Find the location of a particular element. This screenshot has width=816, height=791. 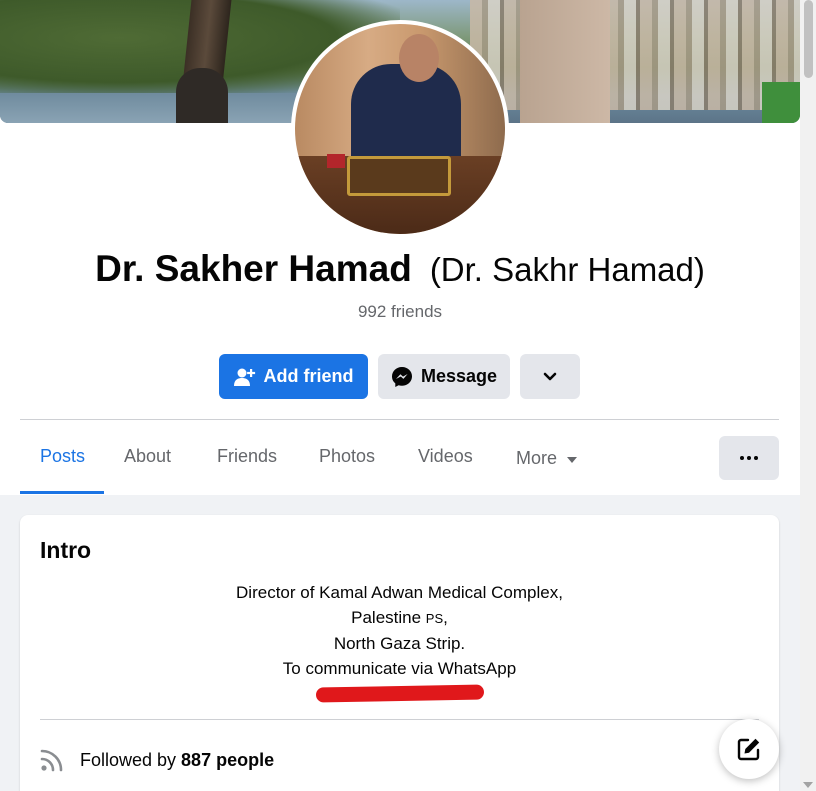

bio-line: North Gaza Strip. is located at coordinates (399, 643).